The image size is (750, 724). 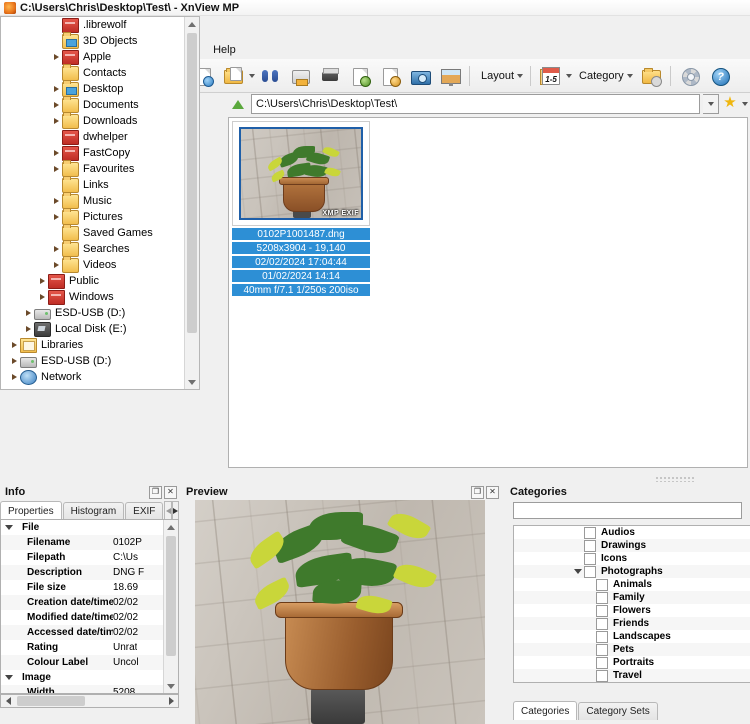 I want to click on layout-combo: Layout, so click(x=500, y=76).